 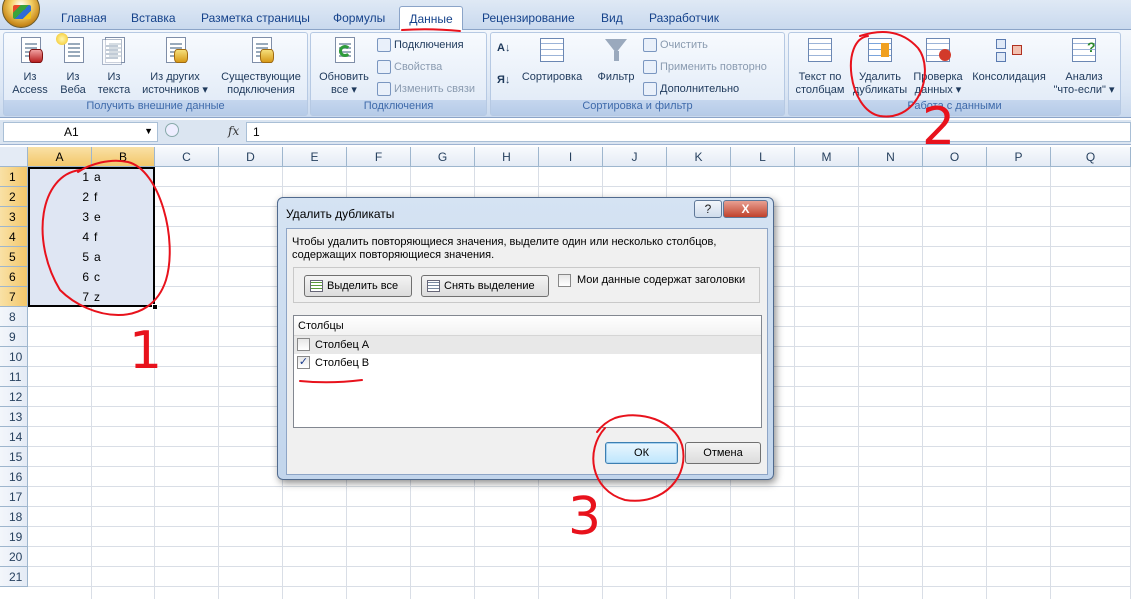 I want to click on column-header-a: A, so click(x=60, y=157).